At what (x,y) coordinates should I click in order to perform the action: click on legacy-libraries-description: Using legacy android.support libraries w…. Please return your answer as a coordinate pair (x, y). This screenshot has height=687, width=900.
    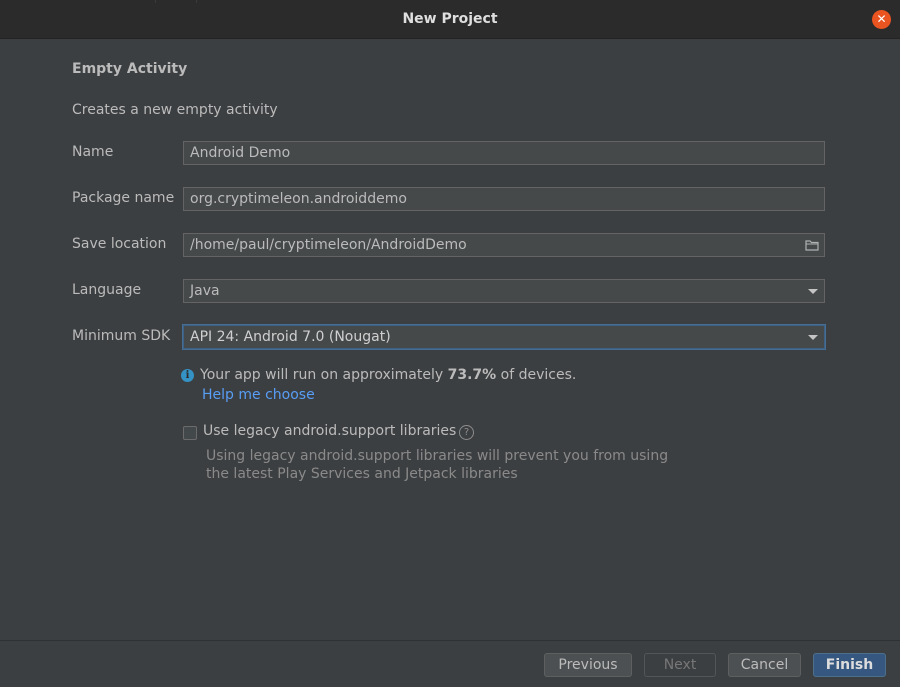
    Looking at the image, I should click on (441, 465).